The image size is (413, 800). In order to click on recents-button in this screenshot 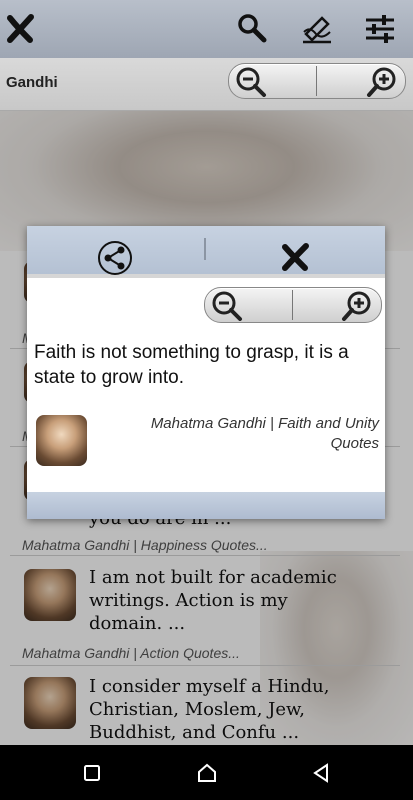, I will do `click(92, 773)`.